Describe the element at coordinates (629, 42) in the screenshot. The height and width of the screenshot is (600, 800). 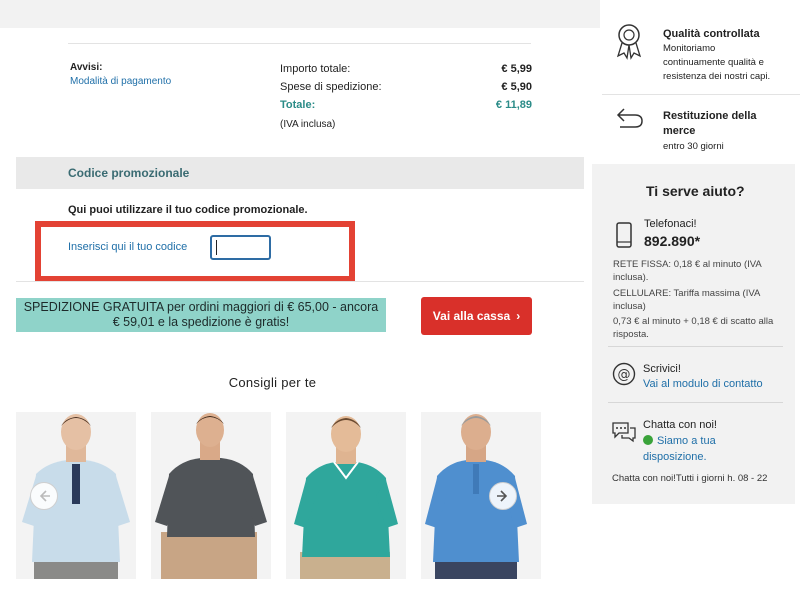
I see `quality-badge-icon` at that location.